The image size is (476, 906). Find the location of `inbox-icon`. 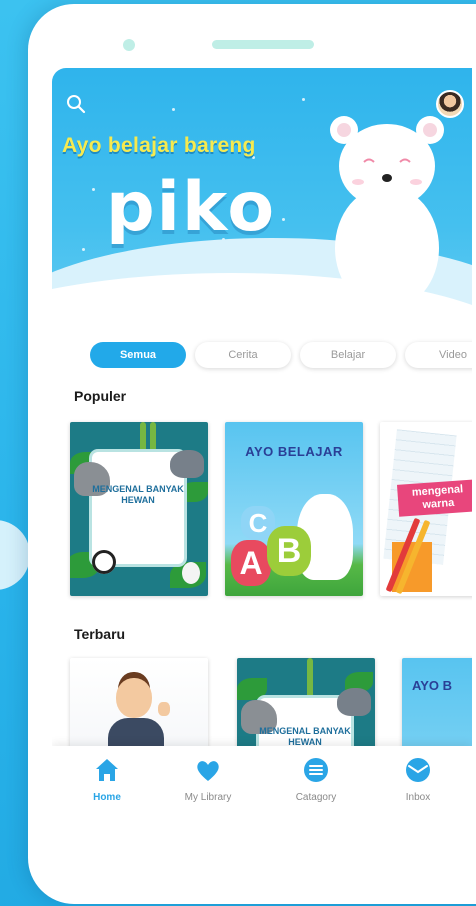

inbox-icon is located at coordinates (418, 770).